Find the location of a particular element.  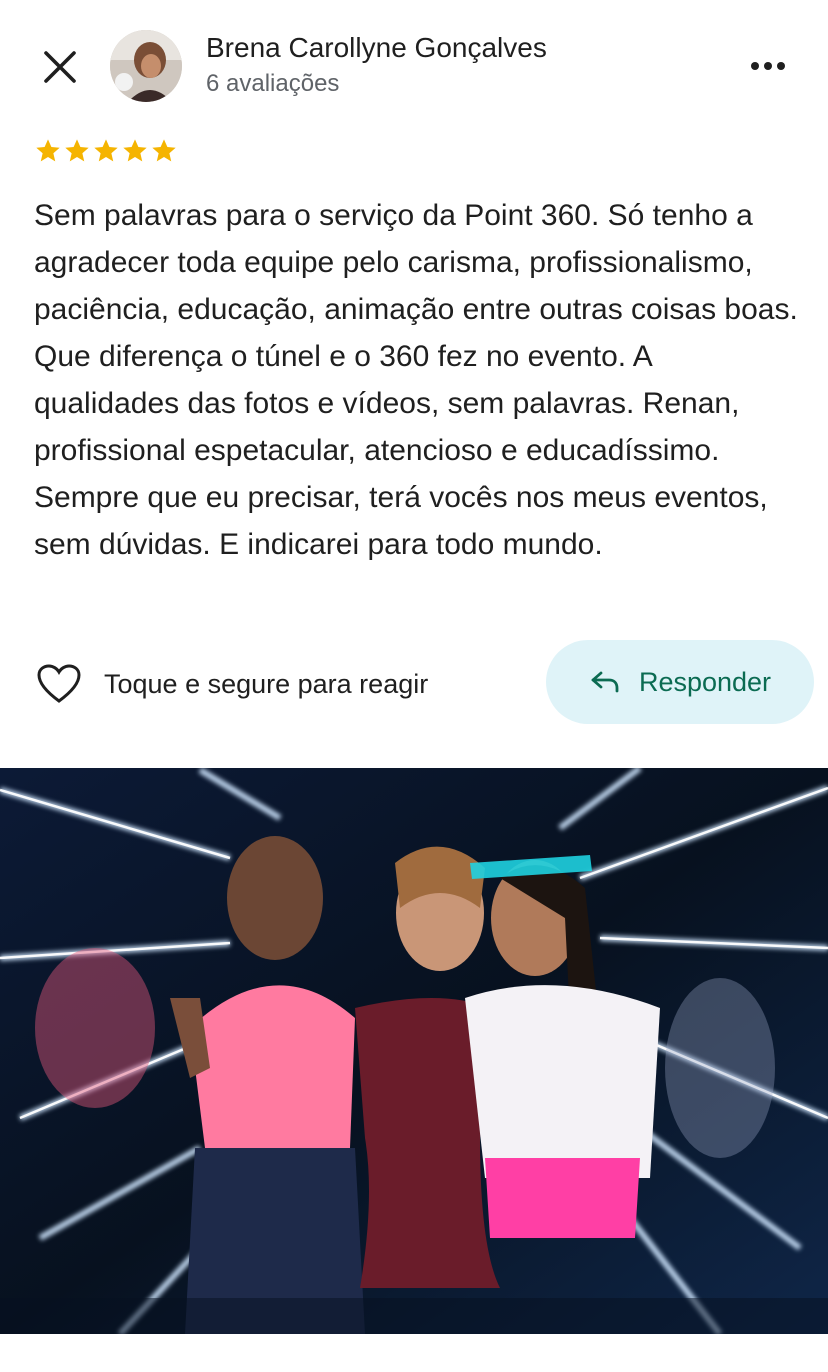

heart-icon is located at coordinates (59, 683).